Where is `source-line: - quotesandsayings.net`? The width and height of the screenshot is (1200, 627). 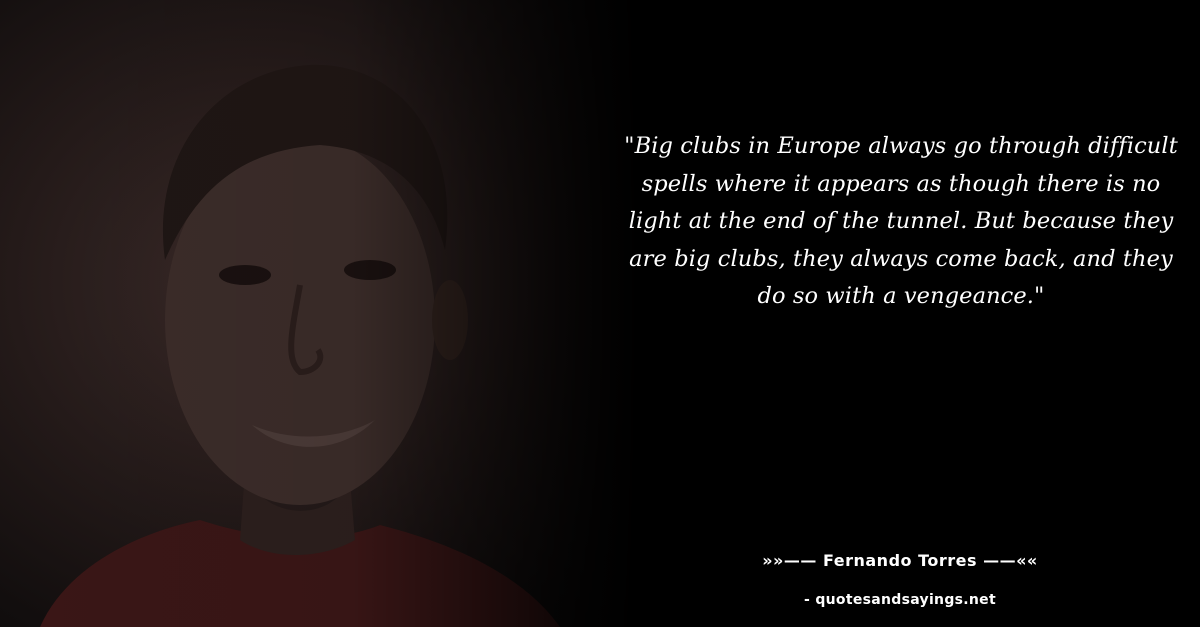
source-line: - quotesandsayings.net is located at coordinates (900, 600).